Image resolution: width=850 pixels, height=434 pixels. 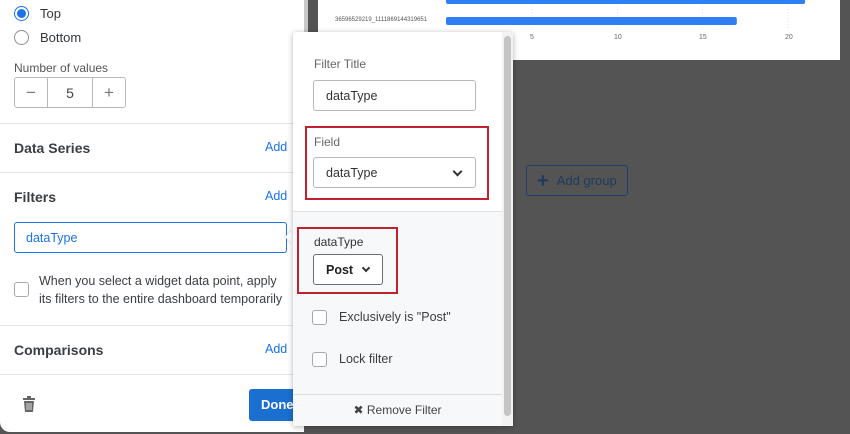 I want to click on field-select: dataType, so click(x=394, y=172).